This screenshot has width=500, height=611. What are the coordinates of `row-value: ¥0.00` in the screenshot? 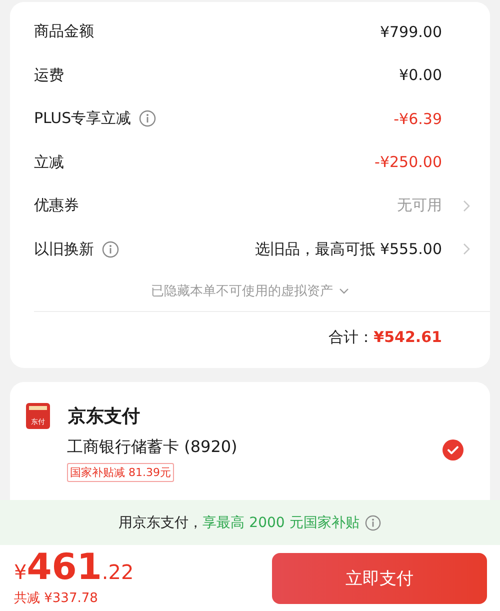 It's located at (420, 75).